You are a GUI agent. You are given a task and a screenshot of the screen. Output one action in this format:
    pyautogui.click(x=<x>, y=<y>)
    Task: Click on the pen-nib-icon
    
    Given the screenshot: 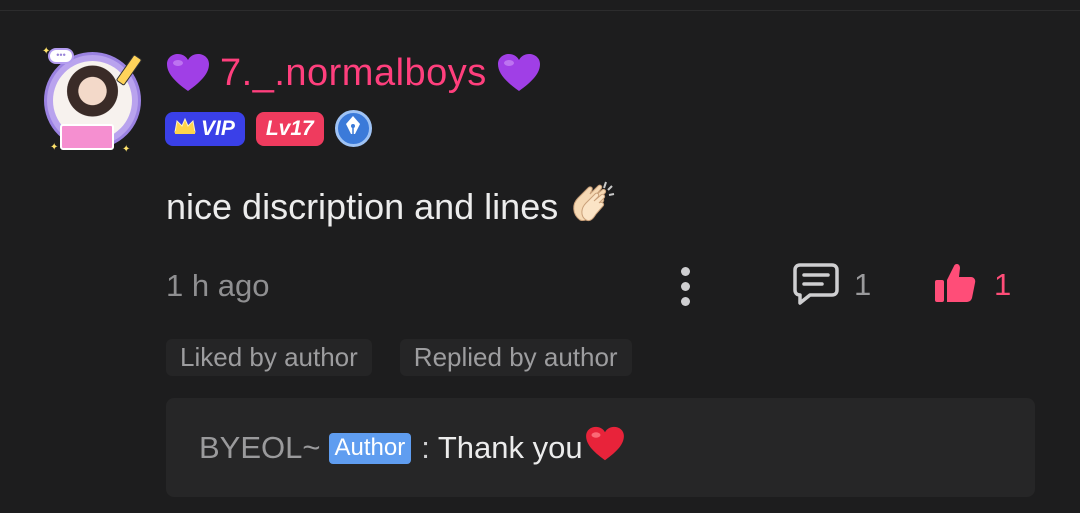 What is the action you would take?
    pyautogui.click(x=353, y=128)
    